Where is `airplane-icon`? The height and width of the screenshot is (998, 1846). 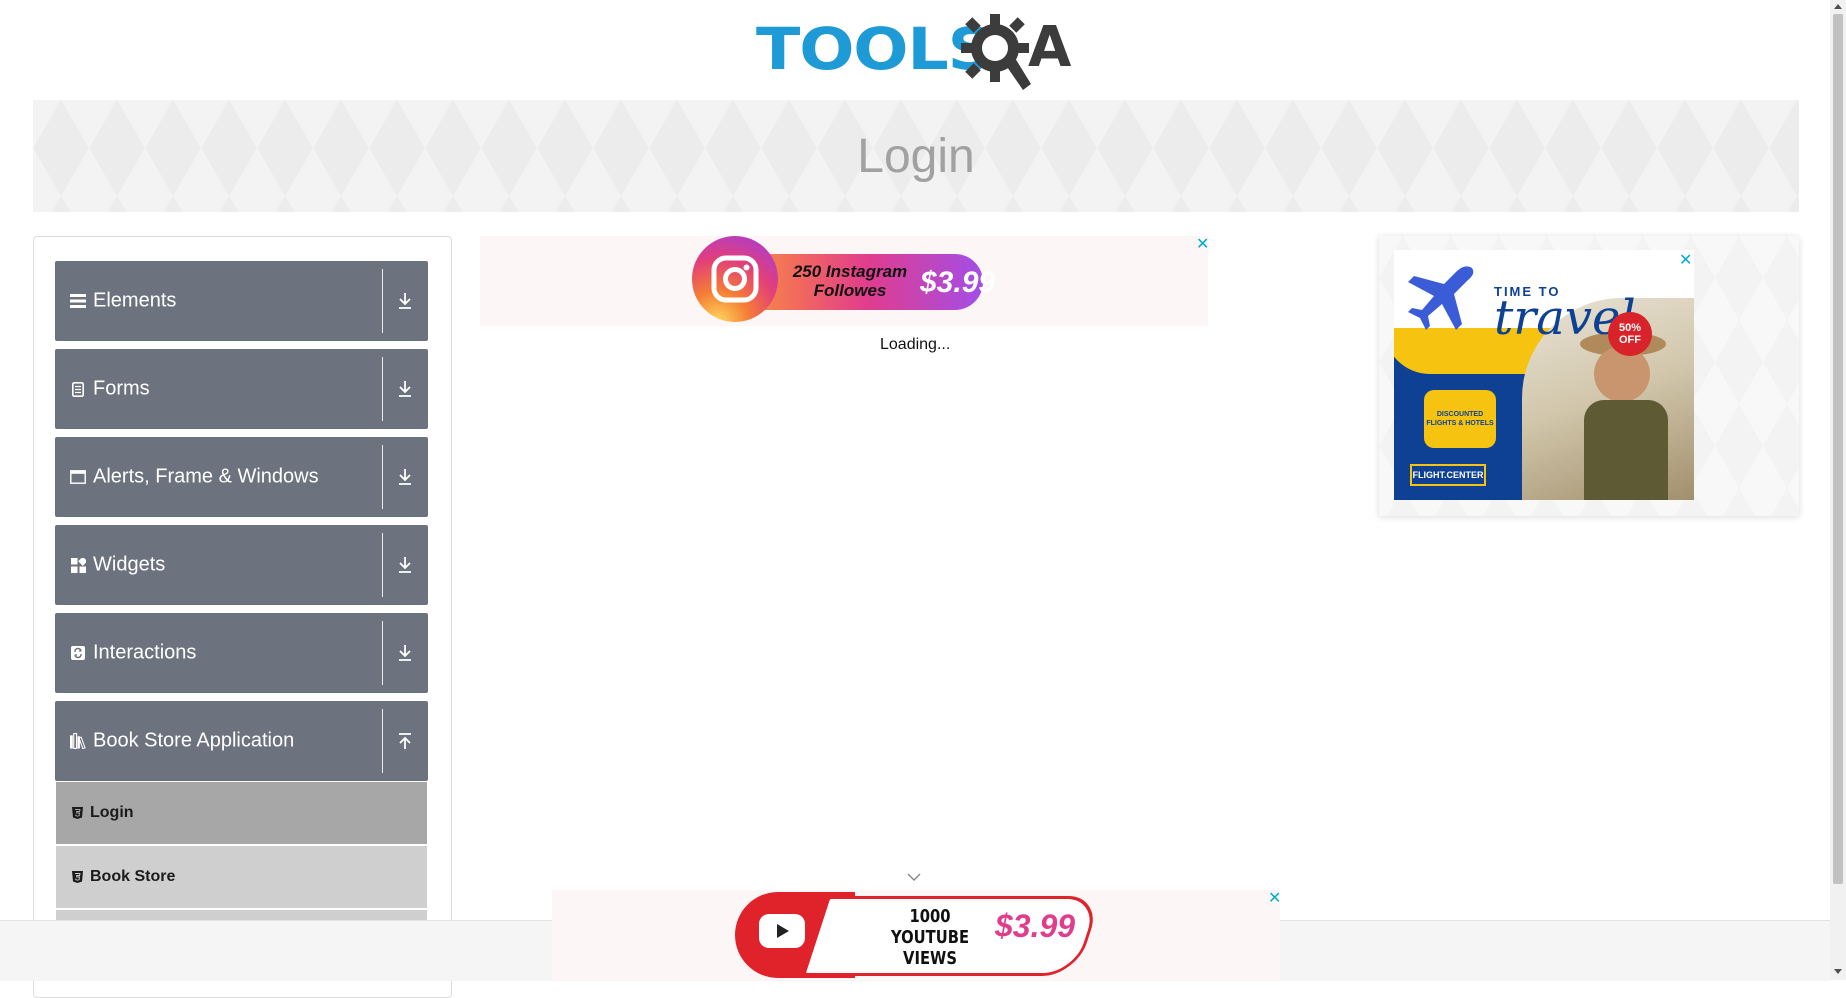
airplane-icon is located at coordinates (1441, 298).